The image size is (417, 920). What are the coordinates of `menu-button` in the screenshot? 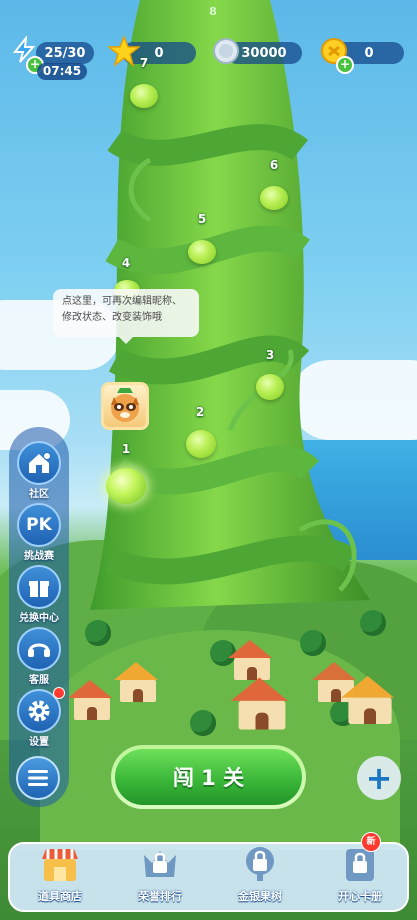 It's located at (38, 778).